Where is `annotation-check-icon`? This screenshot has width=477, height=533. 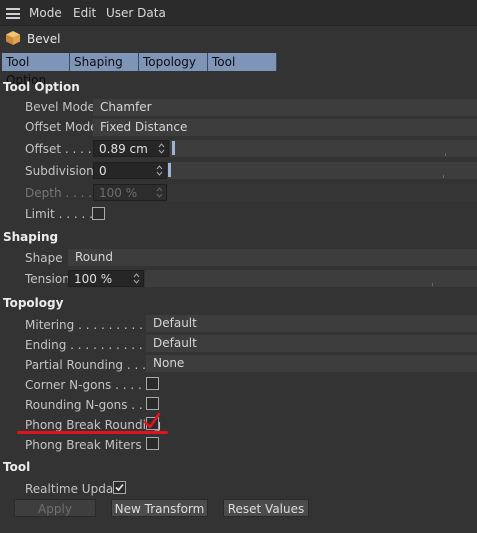
annotation-check-icon is located at coordinates (152, 420).